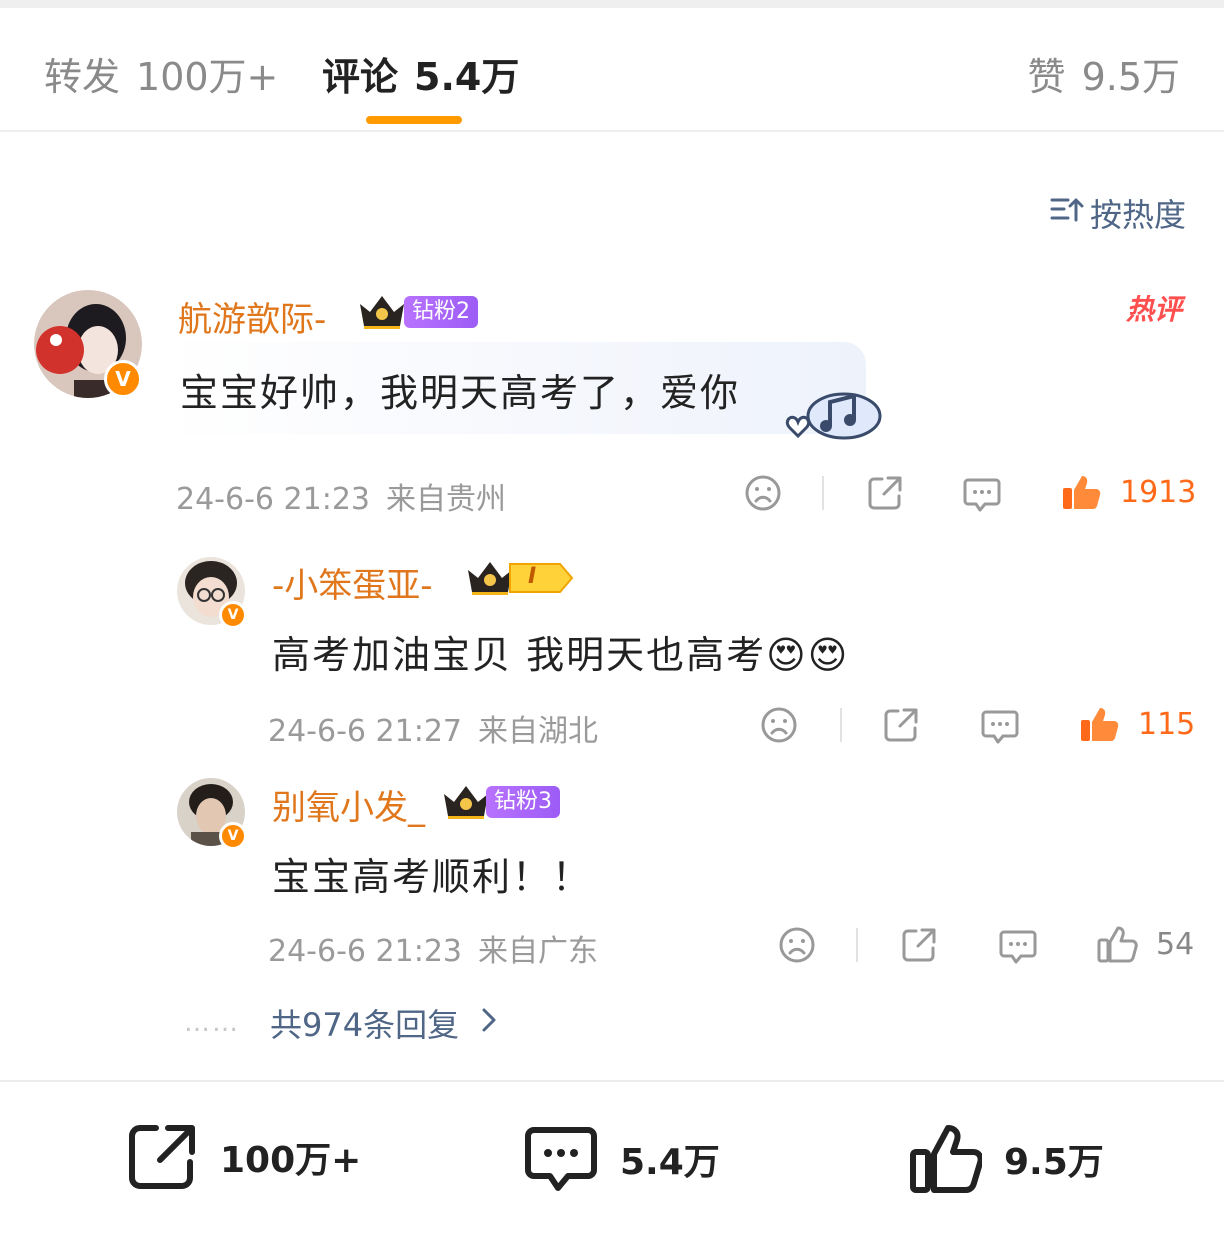  I want to click on like-button: 1913, so click(1128, 492).